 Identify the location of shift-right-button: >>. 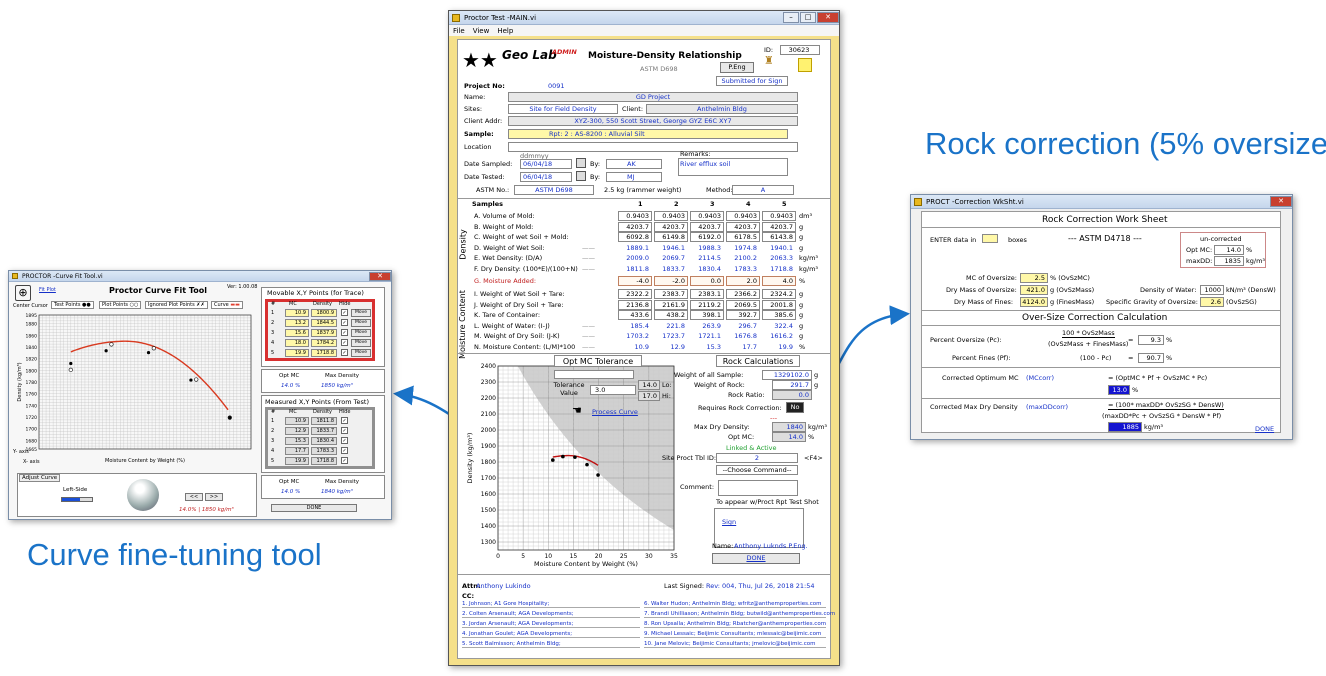
(214, 497).